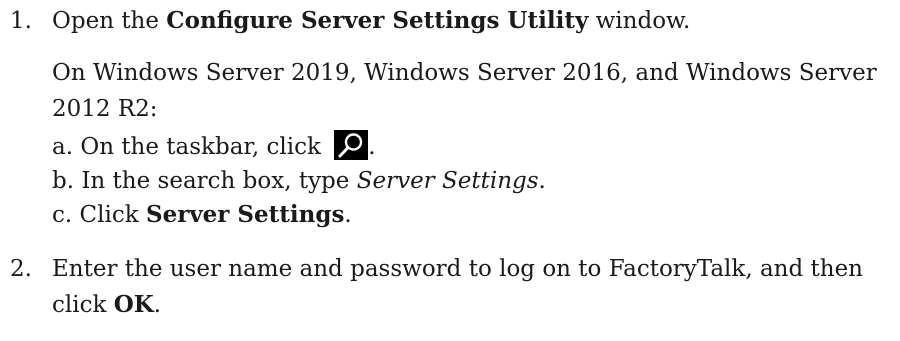  I want to click on substep-a-suffix: ., so click(372, 147).